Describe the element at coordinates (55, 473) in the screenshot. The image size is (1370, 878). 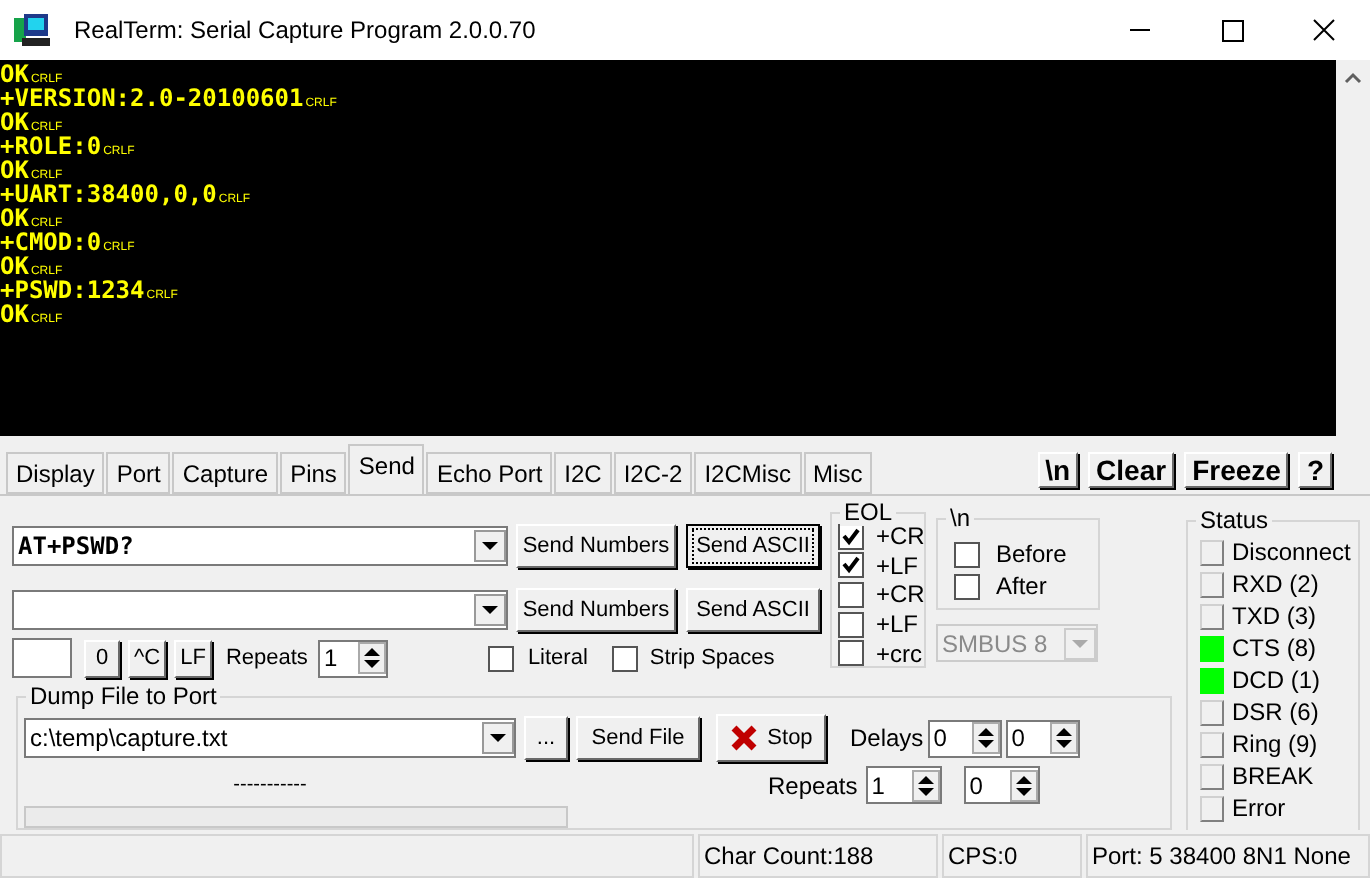
I see `tab: Display` at that location.